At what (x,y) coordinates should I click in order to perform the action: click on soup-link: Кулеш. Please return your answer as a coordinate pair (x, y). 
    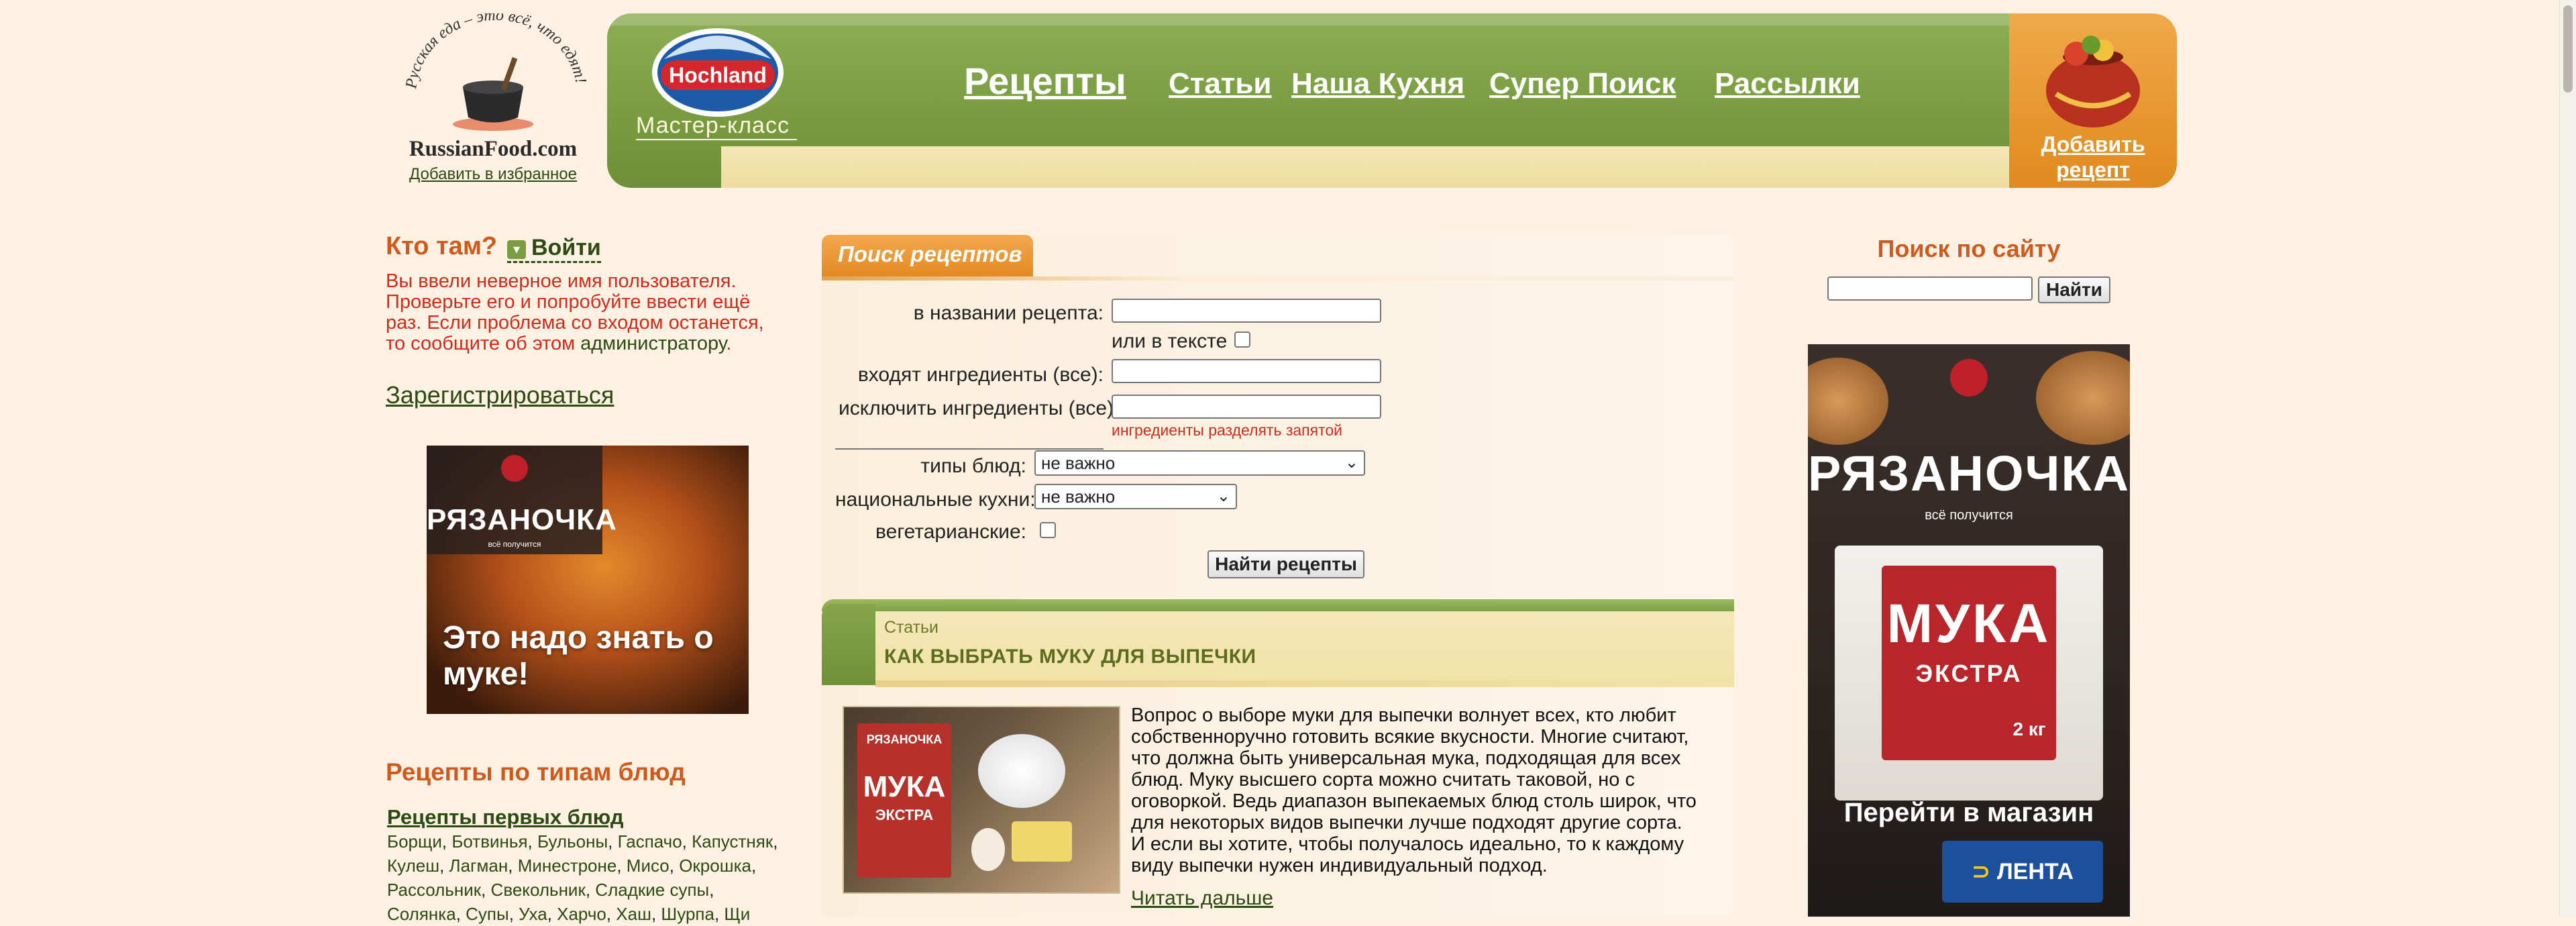
    Looking at the image, I should click on (413, 866).